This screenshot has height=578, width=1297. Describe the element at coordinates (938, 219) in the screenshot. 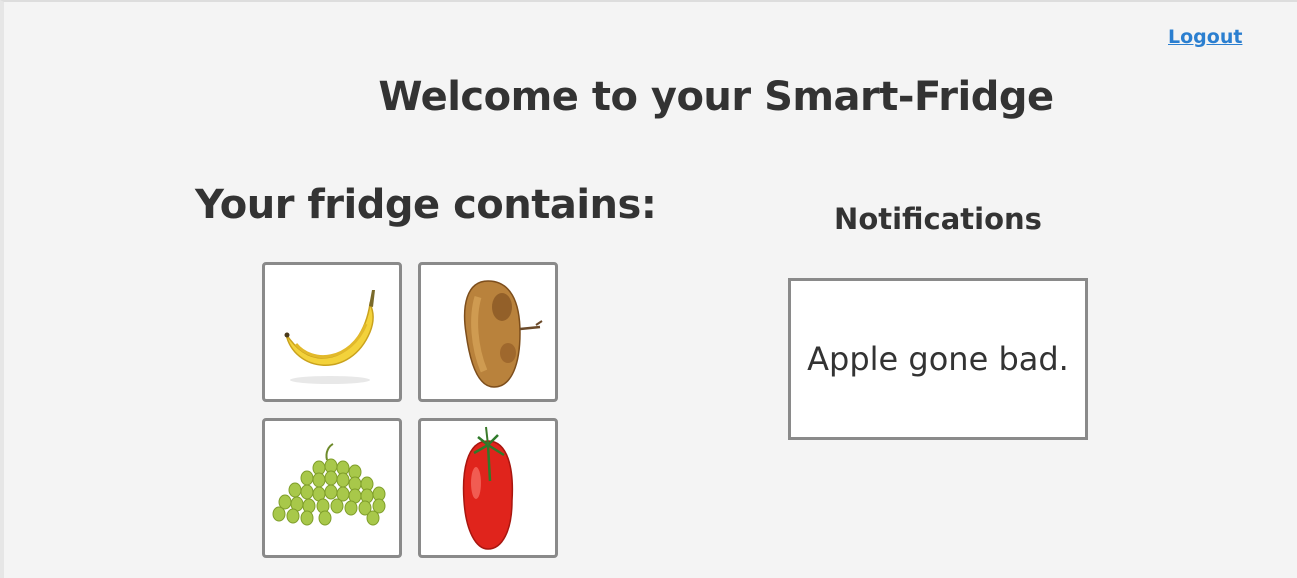

I see `notifications-heading: Notifications` at that location.